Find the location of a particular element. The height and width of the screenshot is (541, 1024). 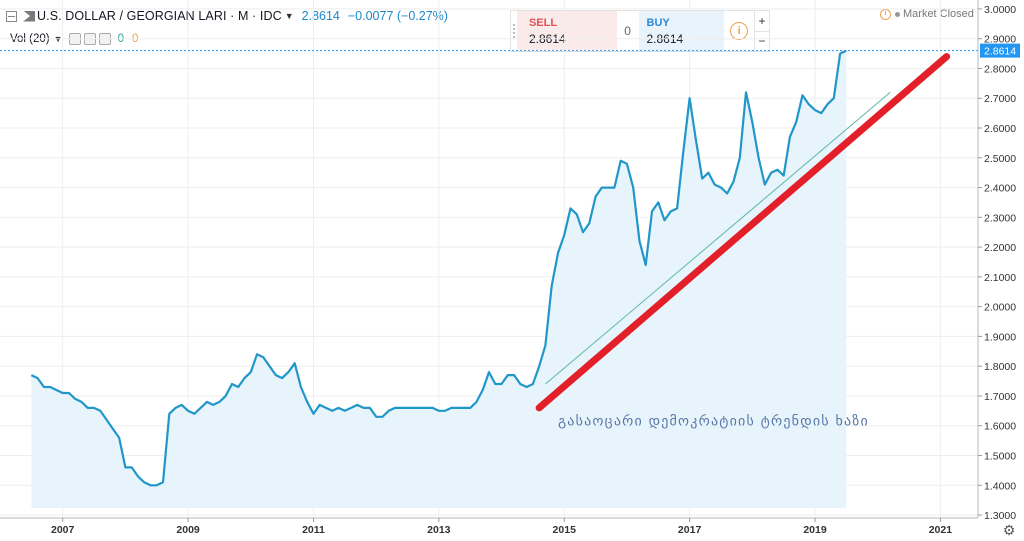

y-tick-label: 3.0000 is located at coordinates (1000, 10).